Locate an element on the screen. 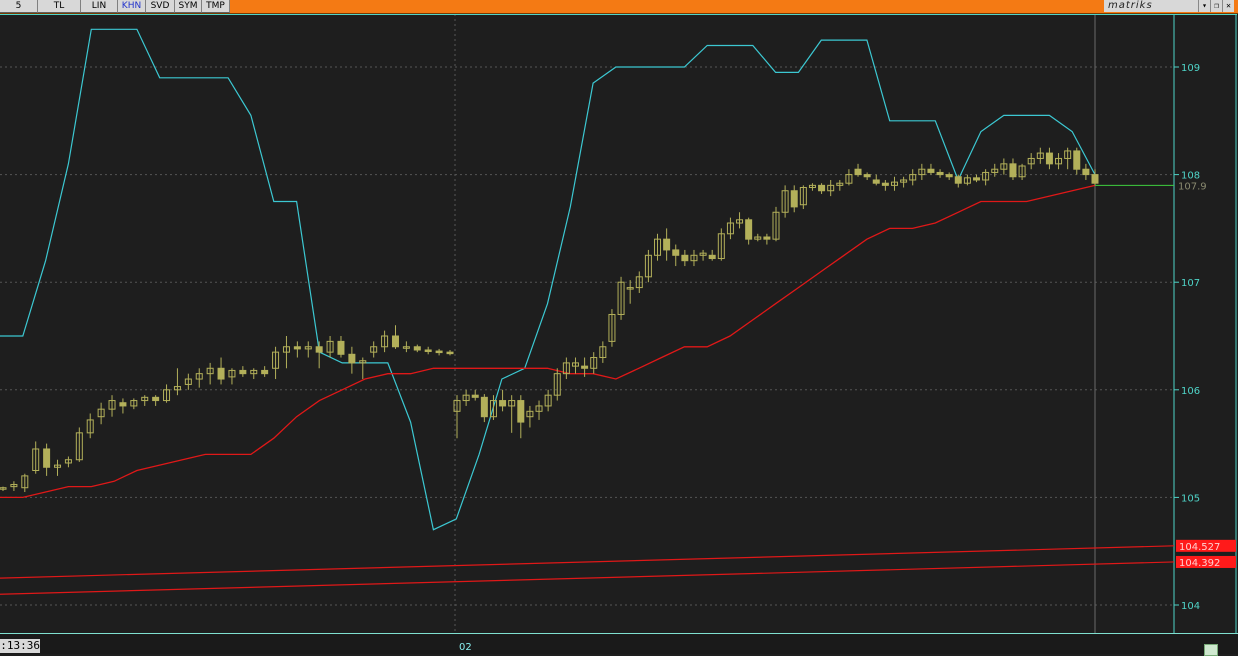  y-tick-label: 105 is located at coordinates (1190, 498).